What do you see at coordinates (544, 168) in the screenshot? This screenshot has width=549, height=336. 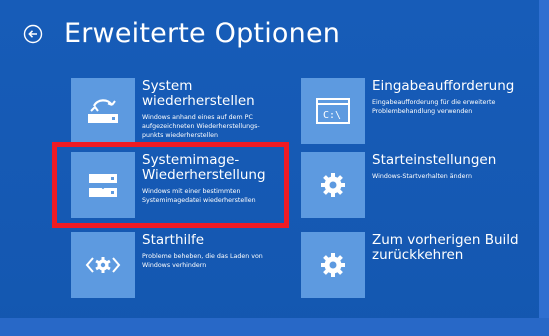 I see `right-edge-strip` at bounding box center [544, 168].